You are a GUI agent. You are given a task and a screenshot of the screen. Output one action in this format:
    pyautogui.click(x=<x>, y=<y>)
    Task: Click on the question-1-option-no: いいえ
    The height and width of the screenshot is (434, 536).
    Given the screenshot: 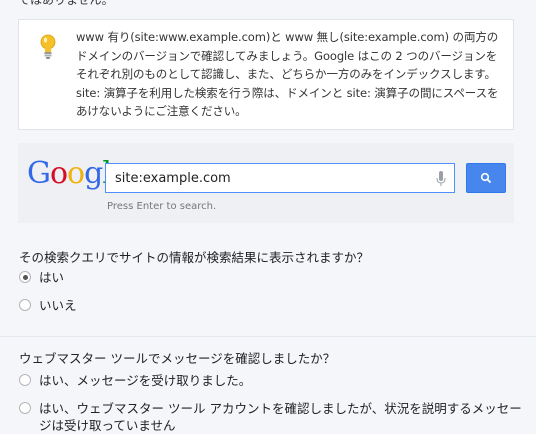 What is the action you would take?
    pyautogui.click(x=271, y=305)
    